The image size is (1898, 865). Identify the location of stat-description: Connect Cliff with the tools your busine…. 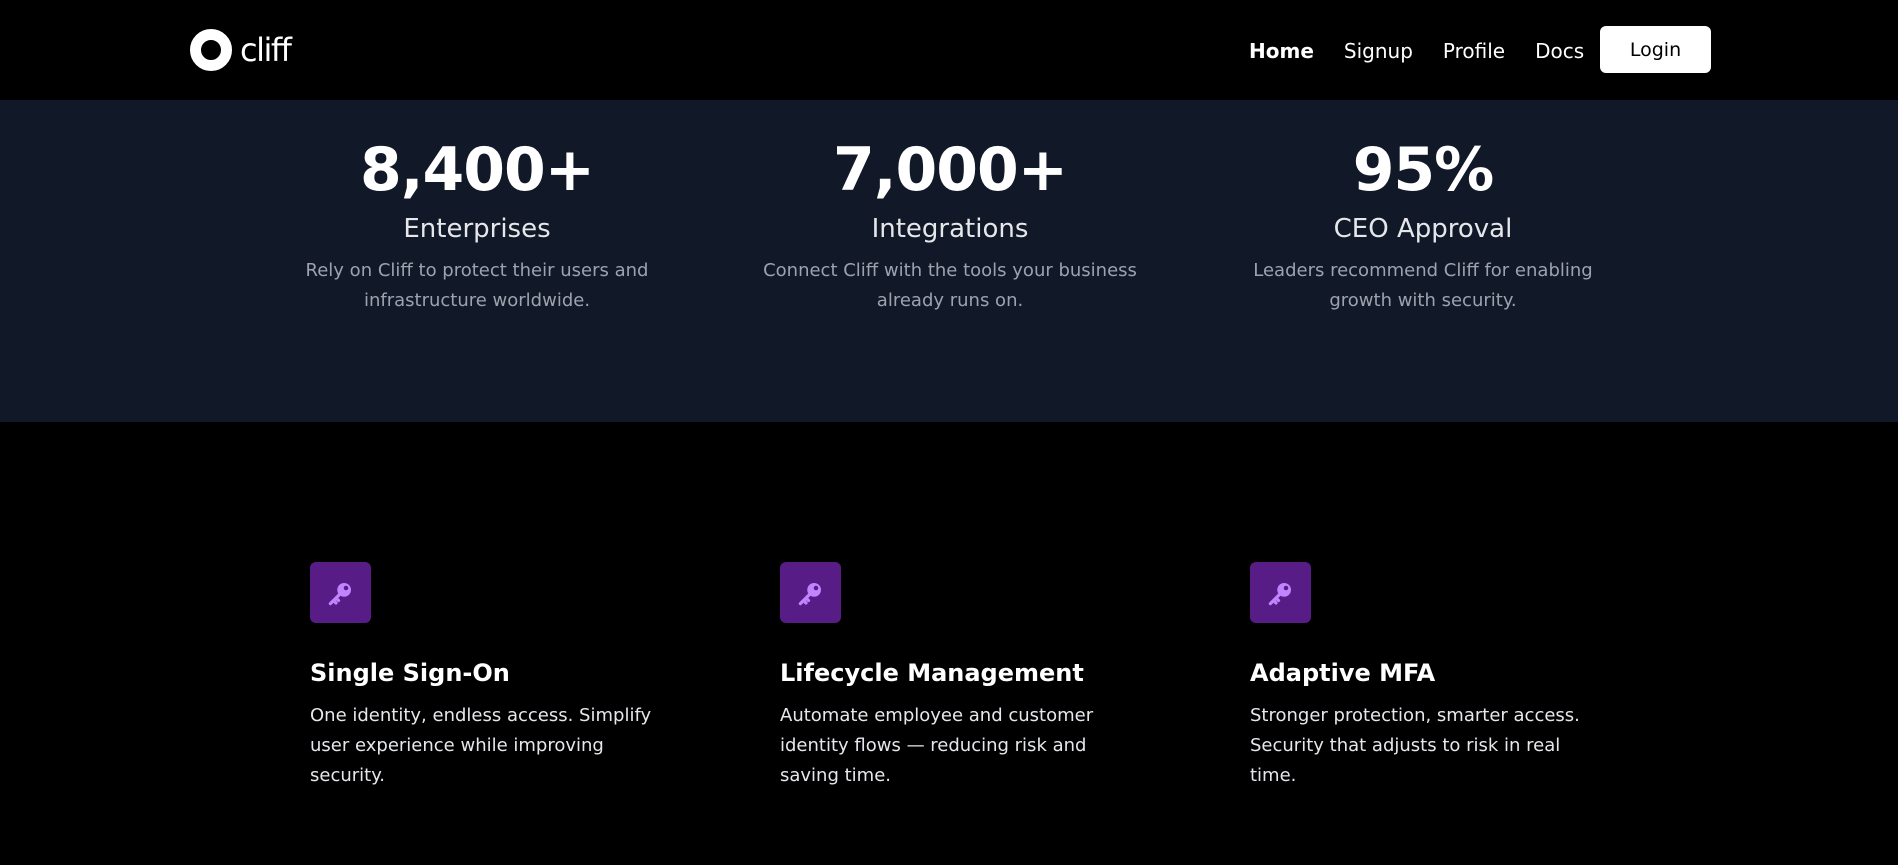
(950, 285).